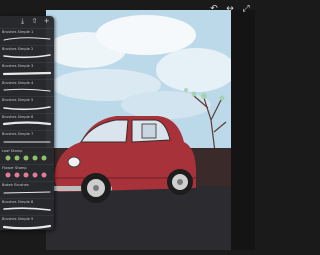  Describe the element at coordinates (46, 21) in the screenshot. I see `add-brush-icon: +` at that location.